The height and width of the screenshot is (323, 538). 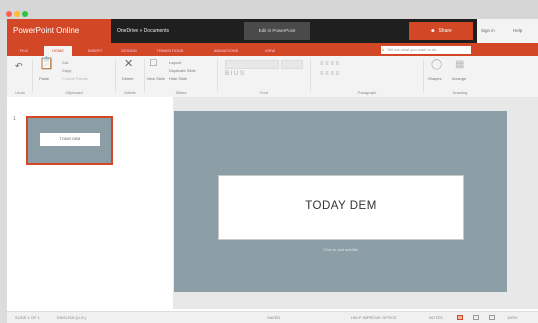 I want to click on account-area: Sign in Help, so click(x=507, y=31).